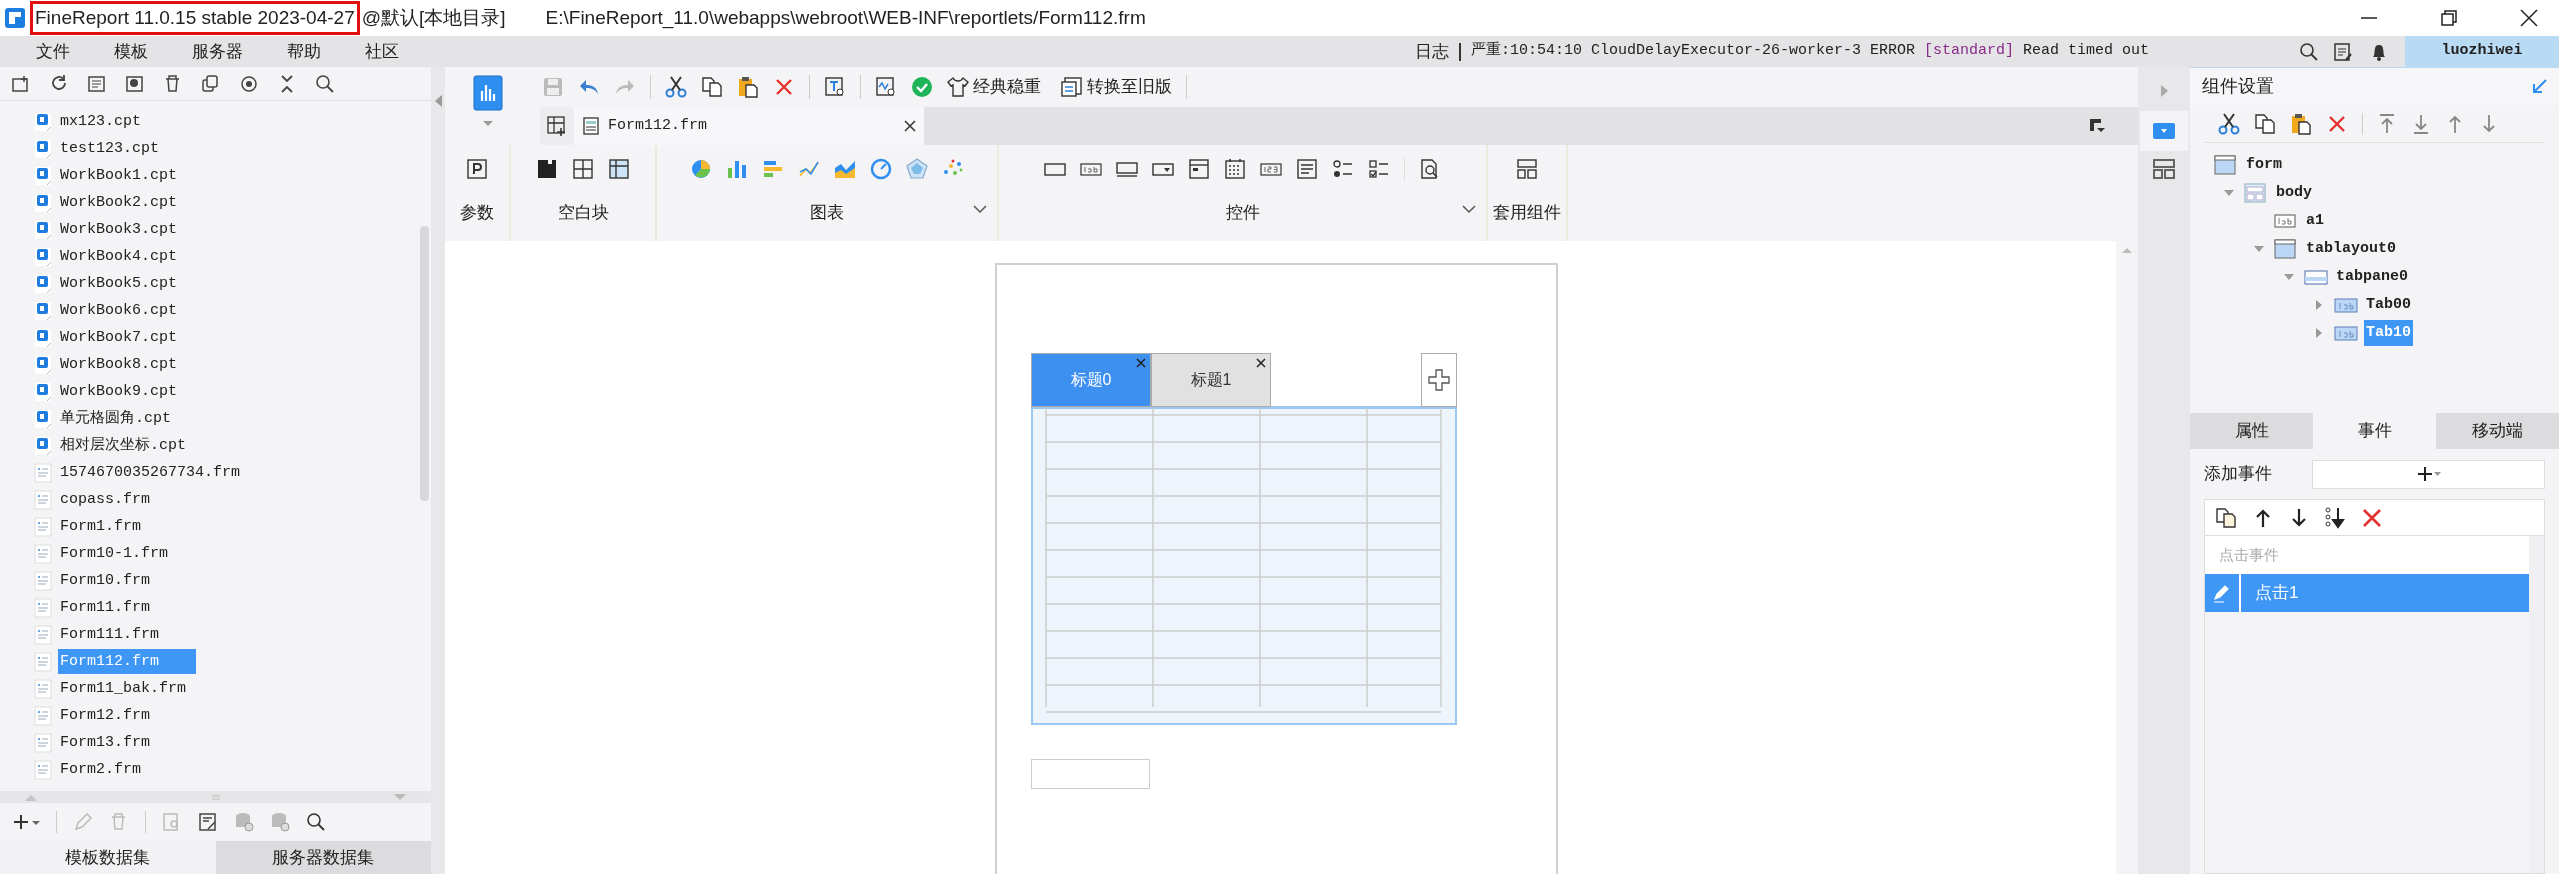 The height and width of the screenshot is (874, 2559). Describe the element at coordinates (2164, 169) in the screenshot. I see `layout-panel-icon` at that location.